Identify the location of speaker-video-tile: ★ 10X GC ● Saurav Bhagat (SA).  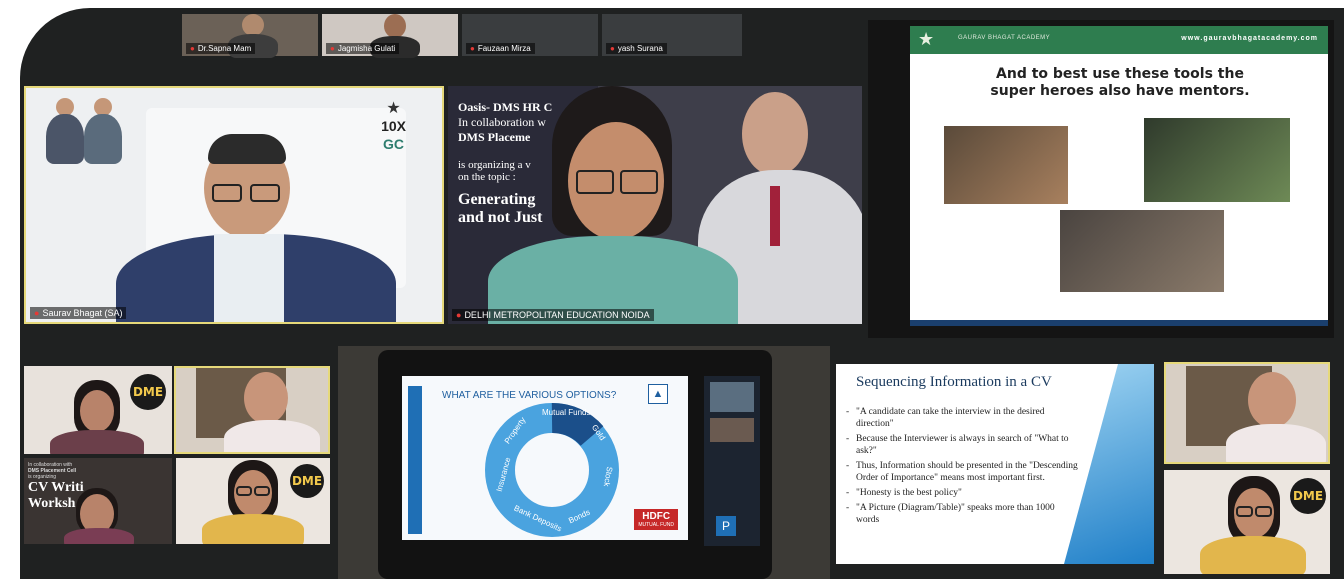
(234, 205).